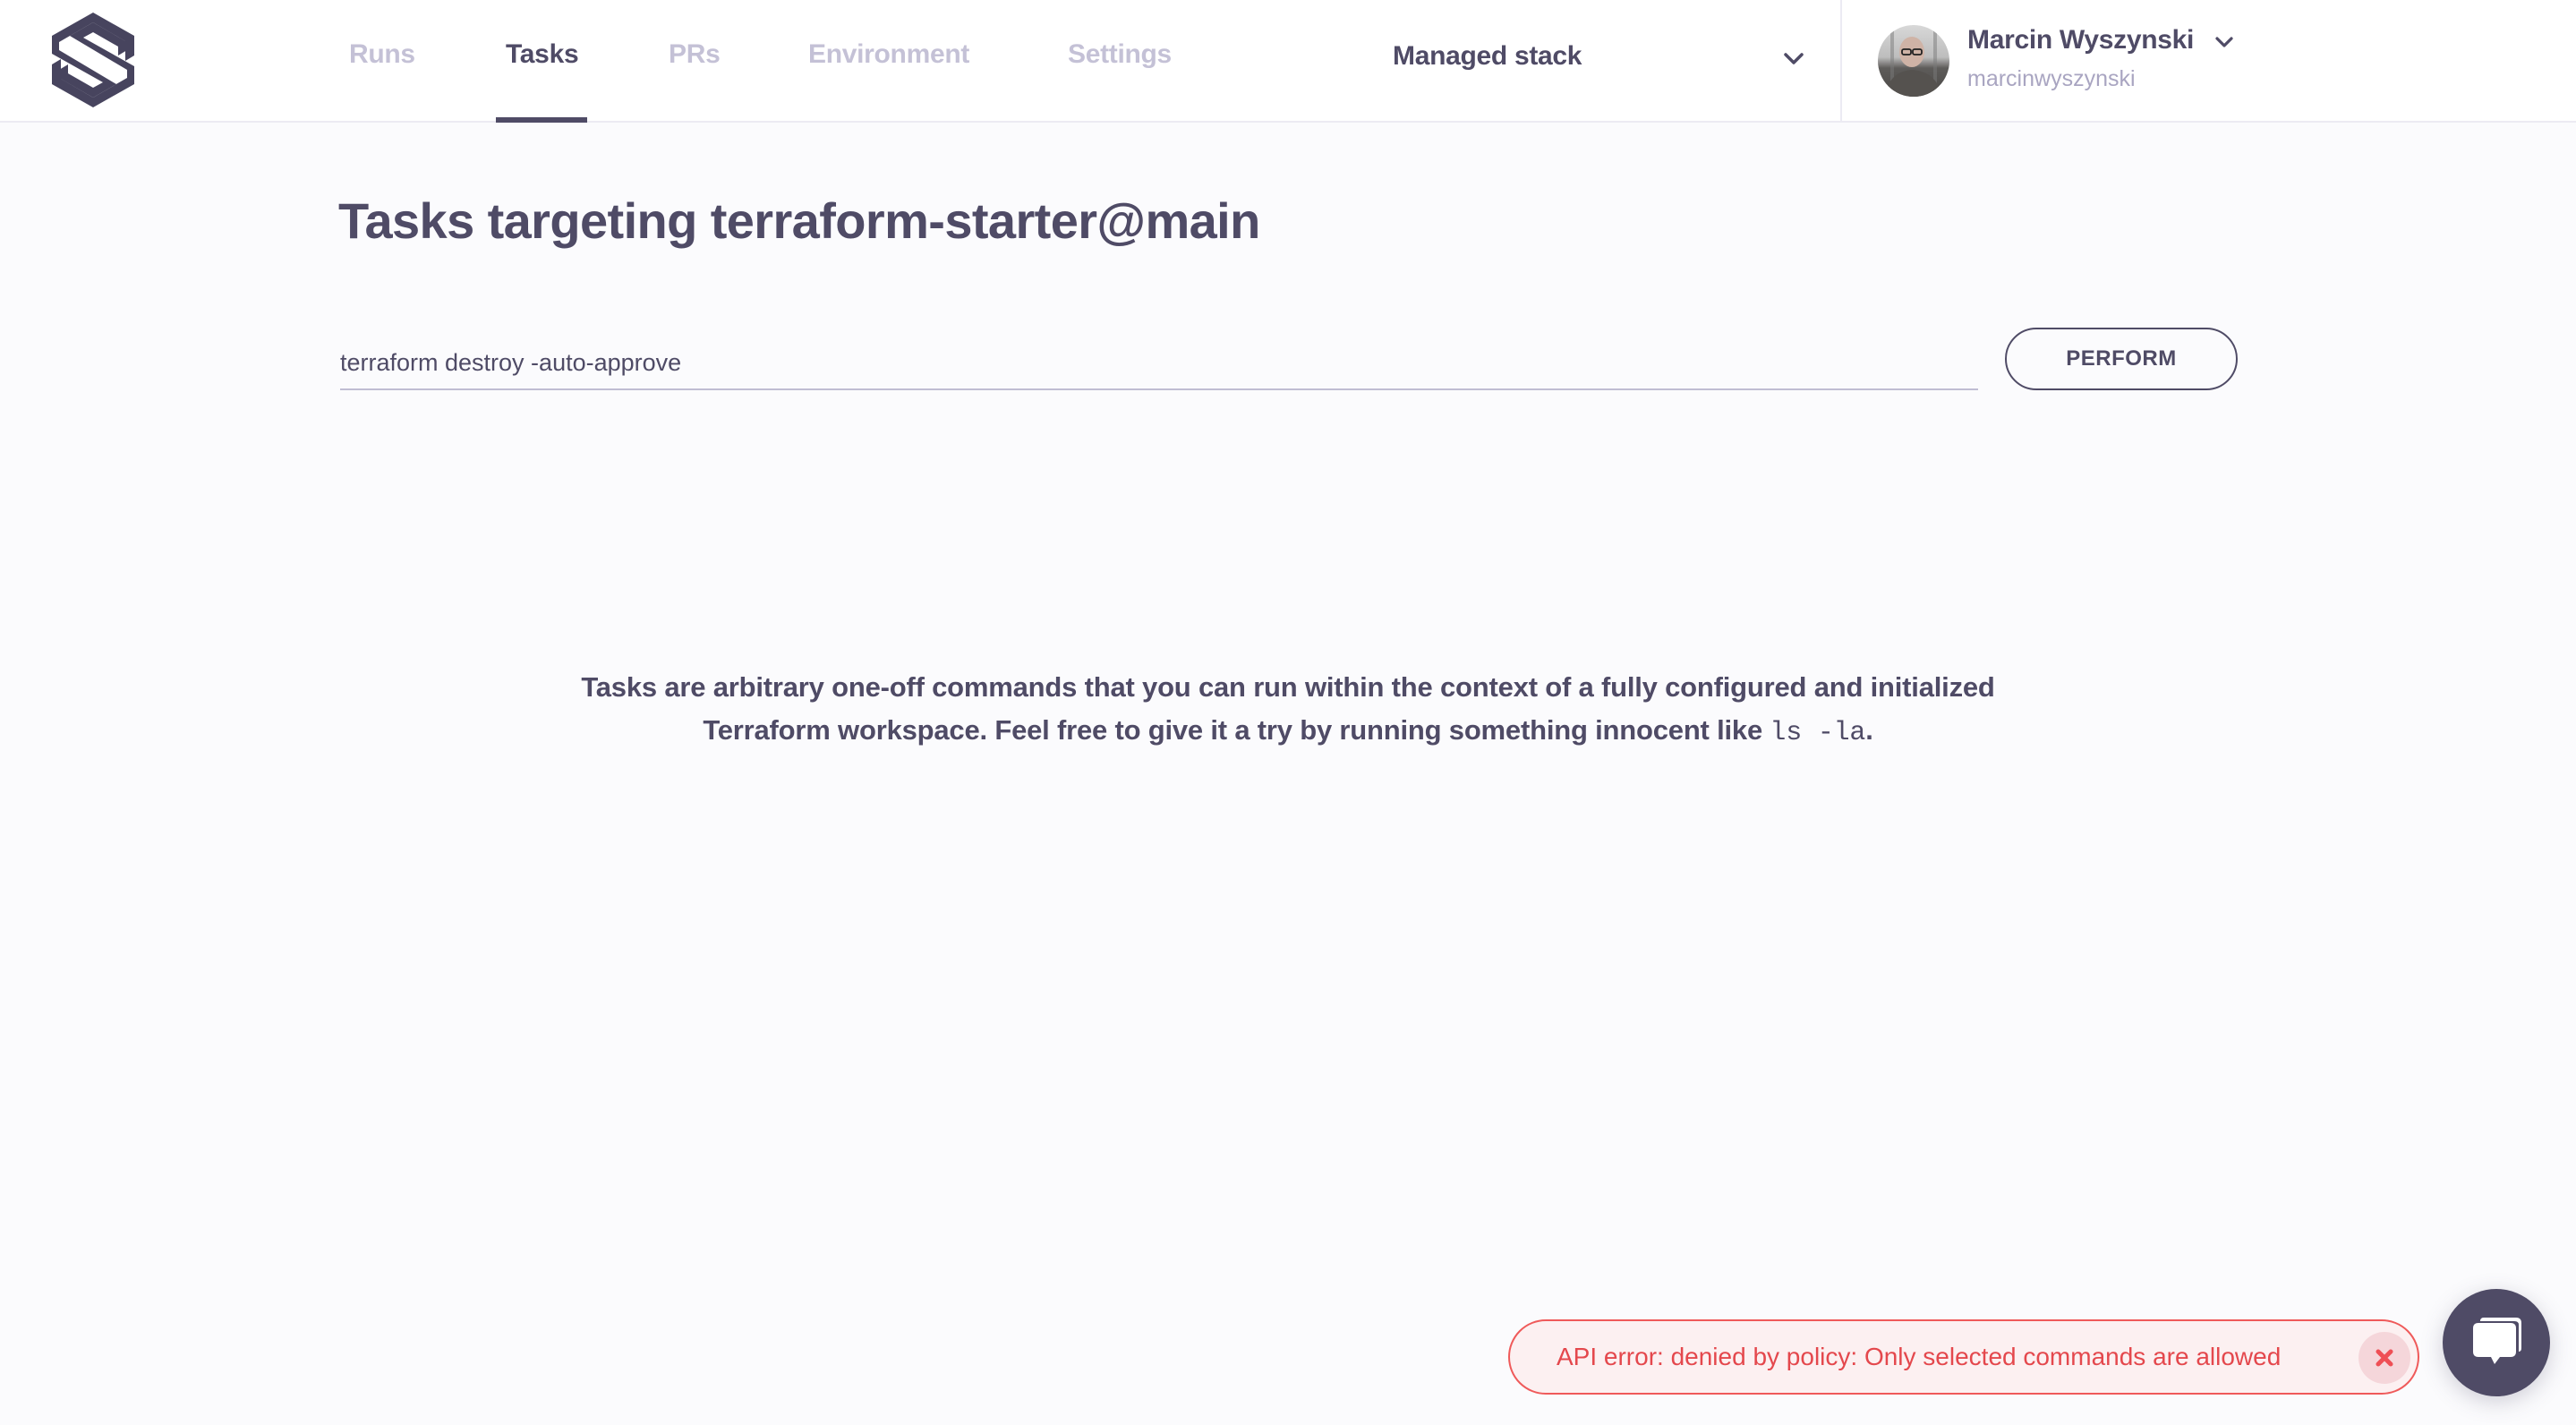 The image size is (2576, 1425). I want to click on close-icon, so click(2384, 1358).